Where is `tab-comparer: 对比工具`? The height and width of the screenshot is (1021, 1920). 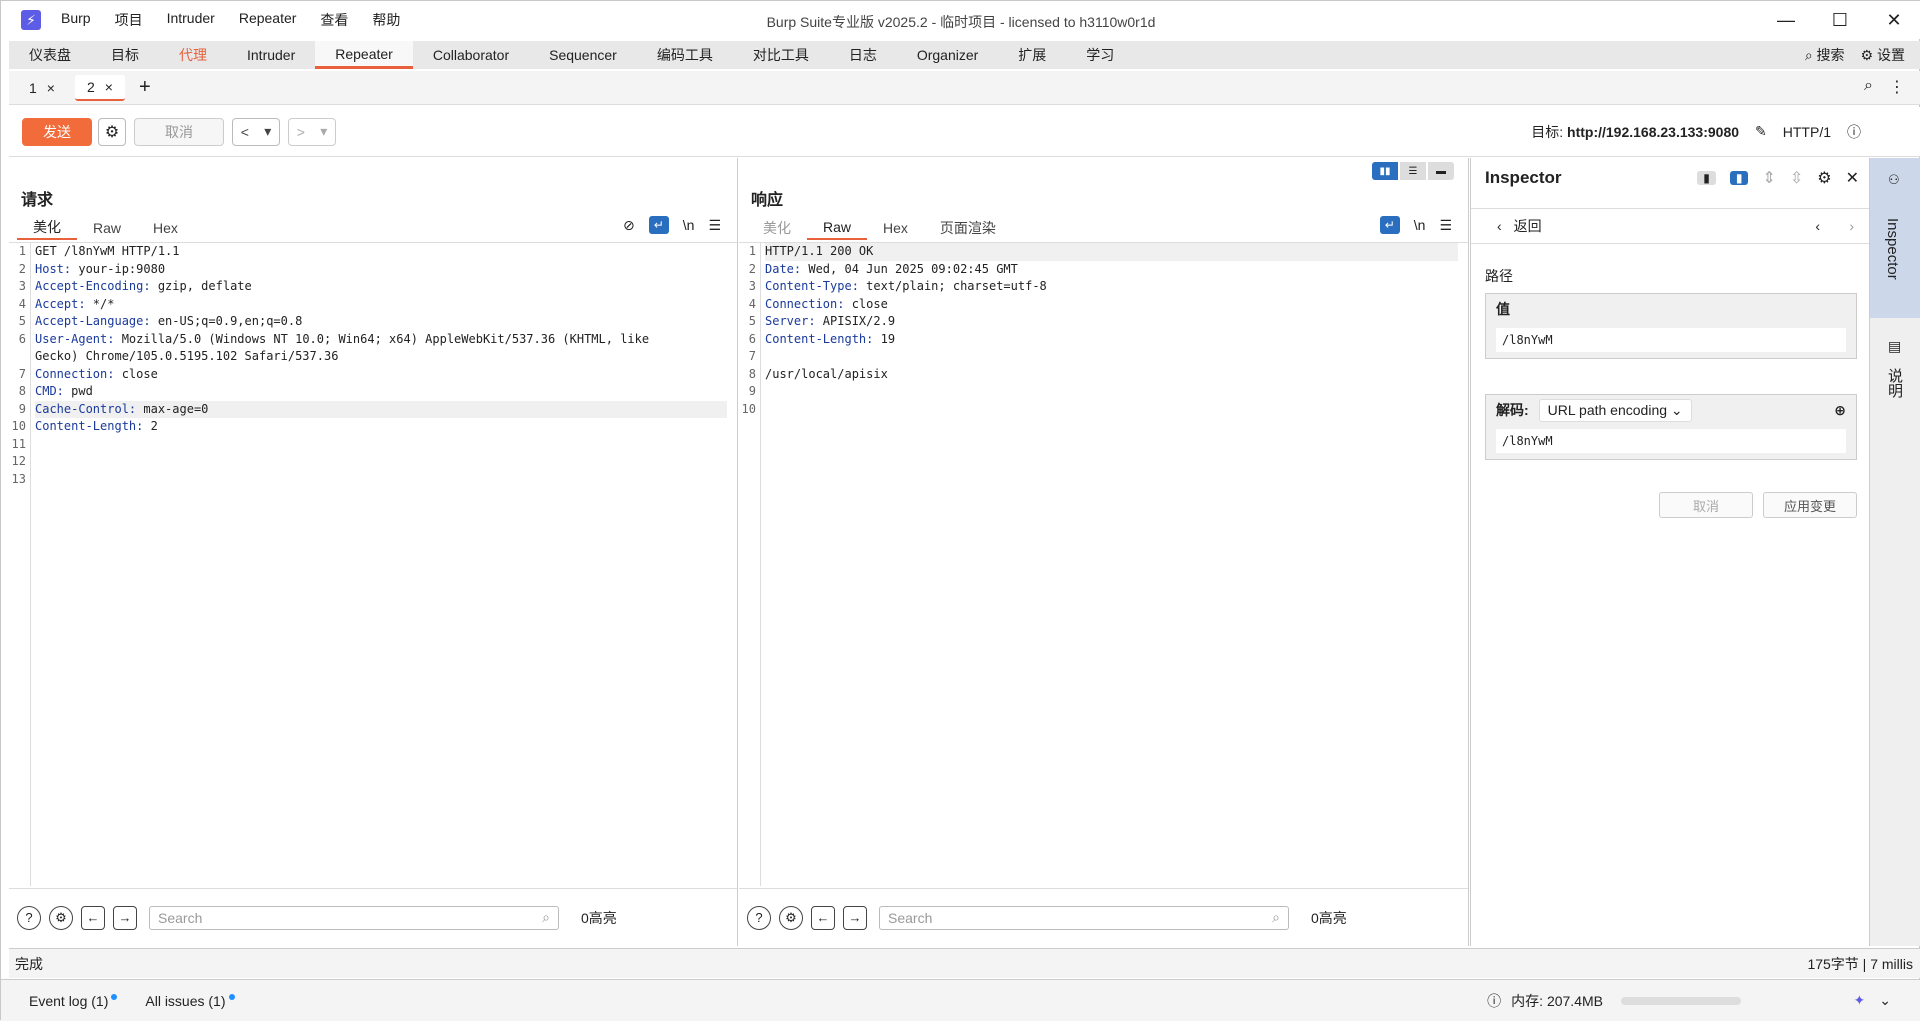
tab-comparer: 对比工具 is located at coordinates (781, 55).